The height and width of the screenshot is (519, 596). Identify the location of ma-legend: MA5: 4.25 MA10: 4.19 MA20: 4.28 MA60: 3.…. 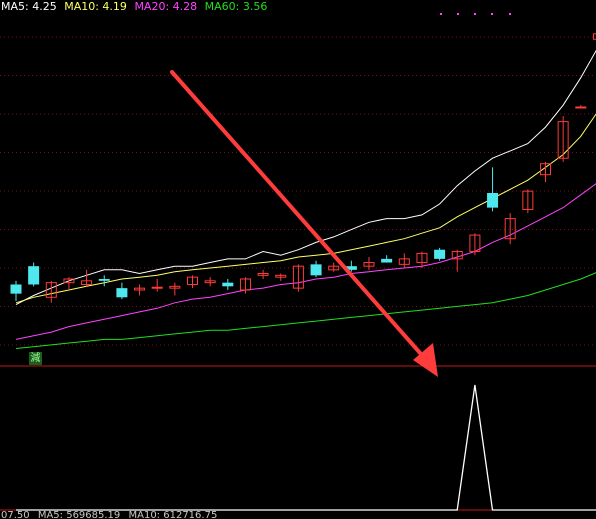
(136, 7).